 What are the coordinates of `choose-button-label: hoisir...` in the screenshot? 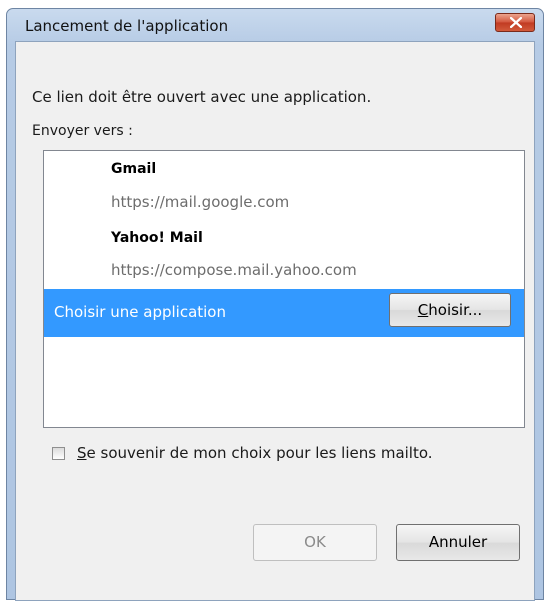 It's located at (455, 310).